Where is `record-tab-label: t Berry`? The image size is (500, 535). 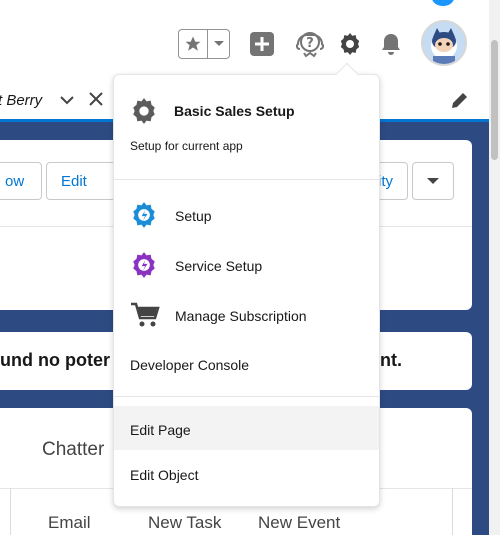 record-tab-label: t Berry is located at coordinates (21, 100).